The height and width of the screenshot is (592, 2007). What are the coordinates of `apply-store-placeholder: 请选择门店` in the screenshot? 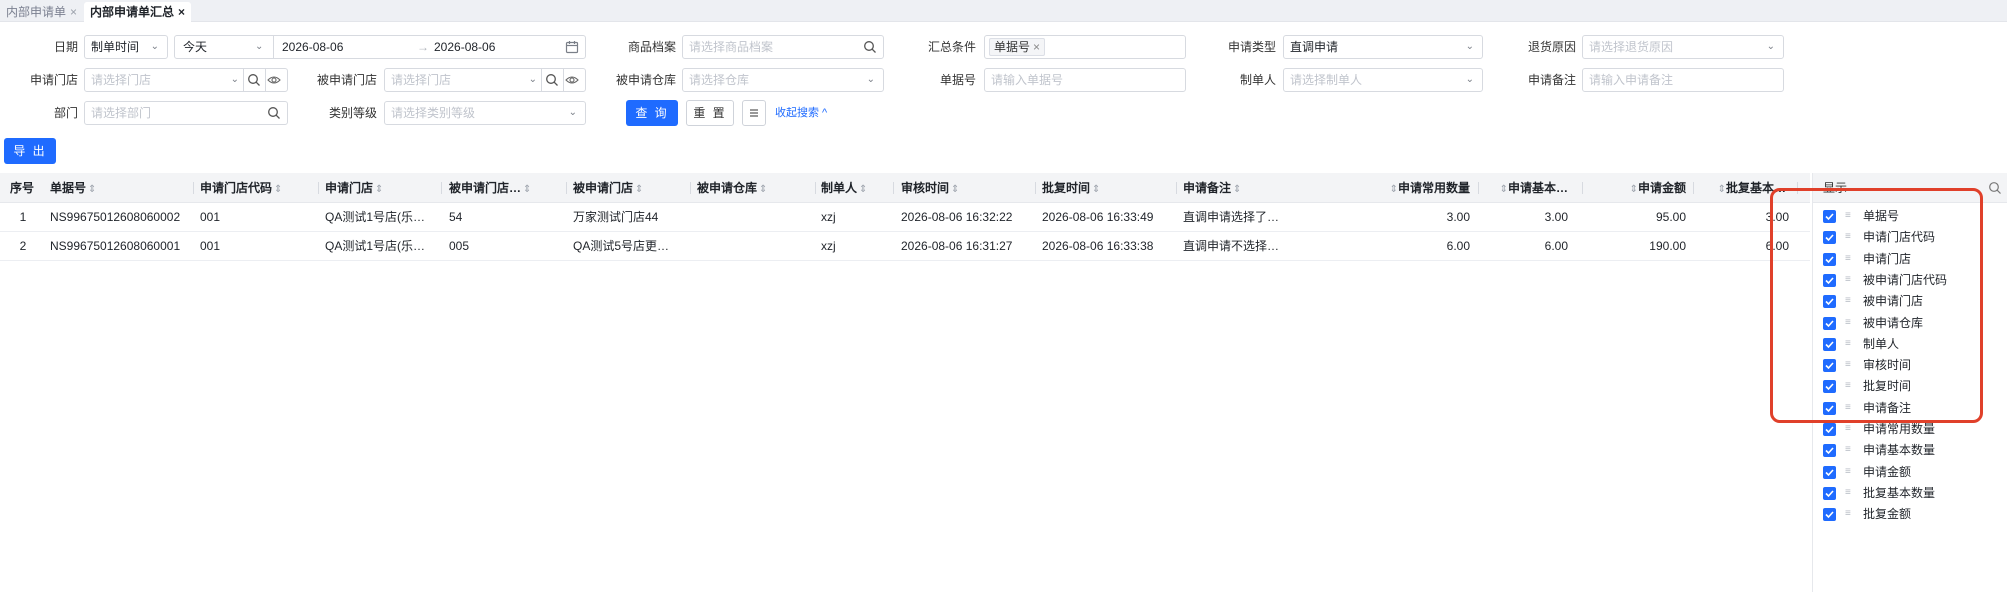 It's located at (121, 80).